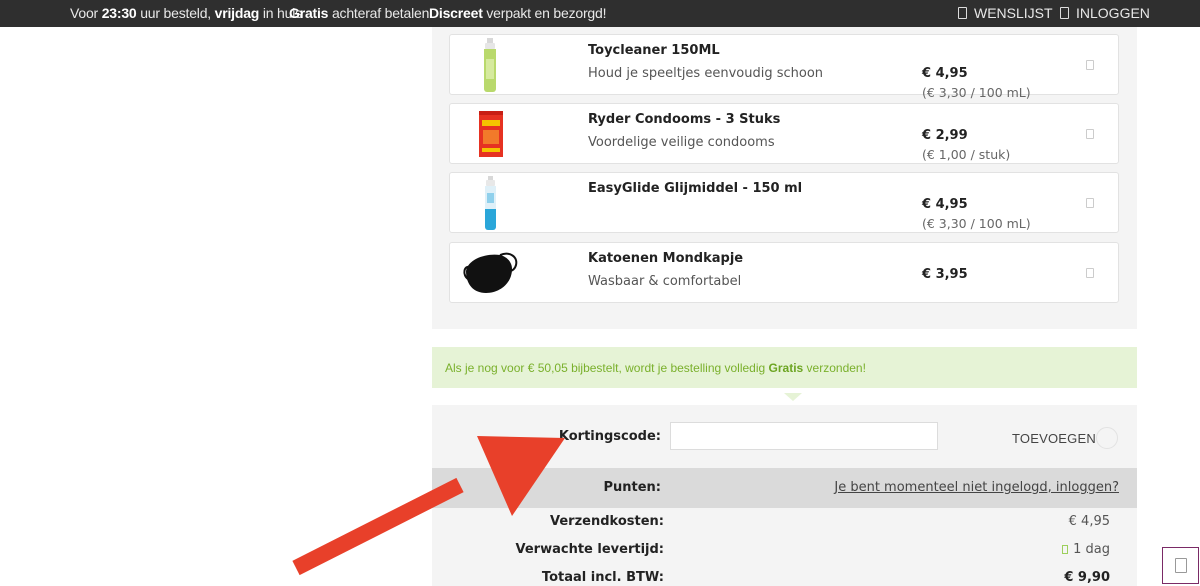 The height and width of the screenshot is (586, 1200). Describe the element at coordinates (665, 258) in the screenshot. I see `product-name: Katoenen Mondkapje` at that location.